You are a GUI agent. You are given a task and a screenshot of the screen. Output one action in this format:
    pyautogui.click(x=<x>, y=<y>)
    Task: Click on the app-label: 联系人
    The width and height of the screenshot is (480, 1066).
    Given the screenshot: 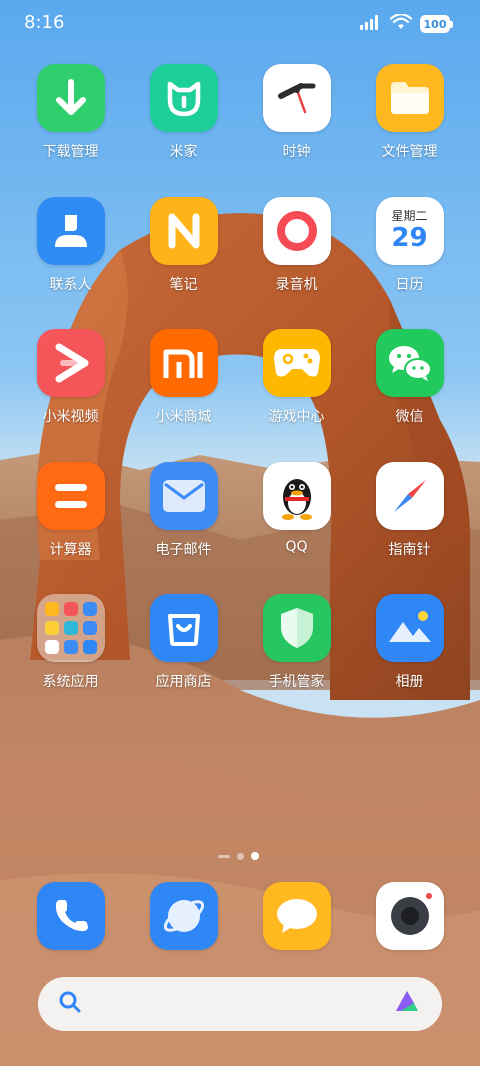 What is the action you would take?
    pyautogui.click(x=70, y=284)
    